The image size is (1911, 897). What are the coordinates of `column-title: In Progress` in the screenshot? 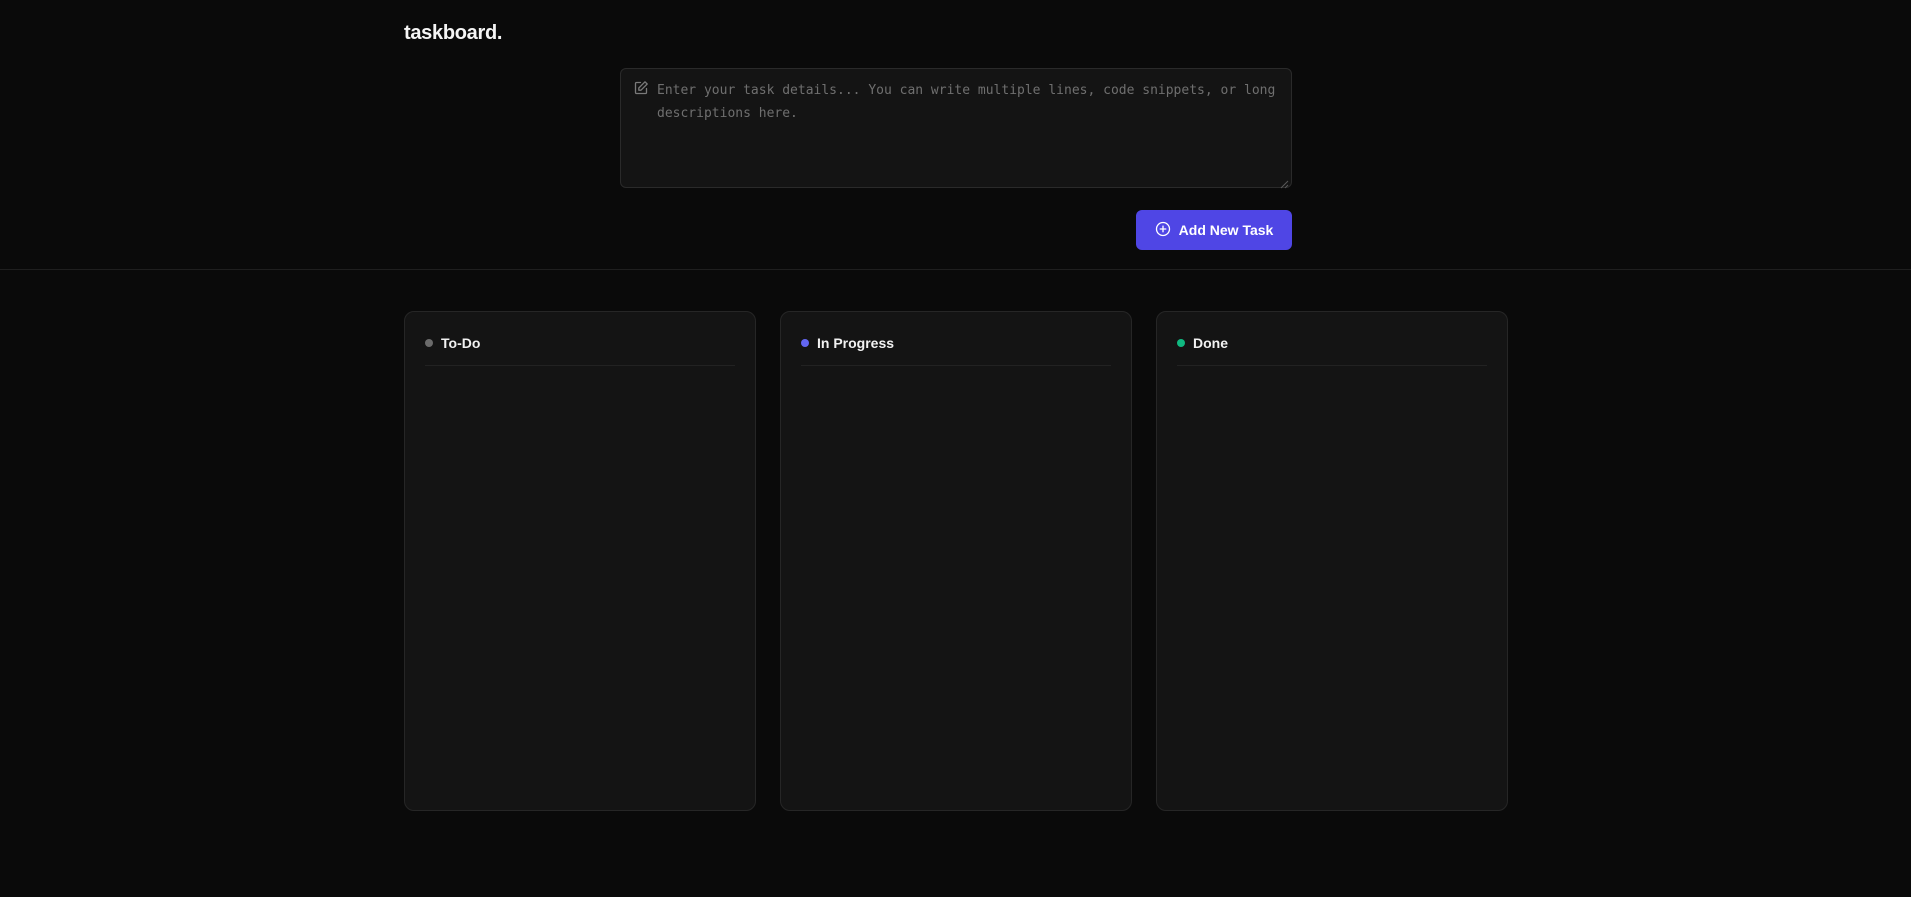 It's located at (856, 343).